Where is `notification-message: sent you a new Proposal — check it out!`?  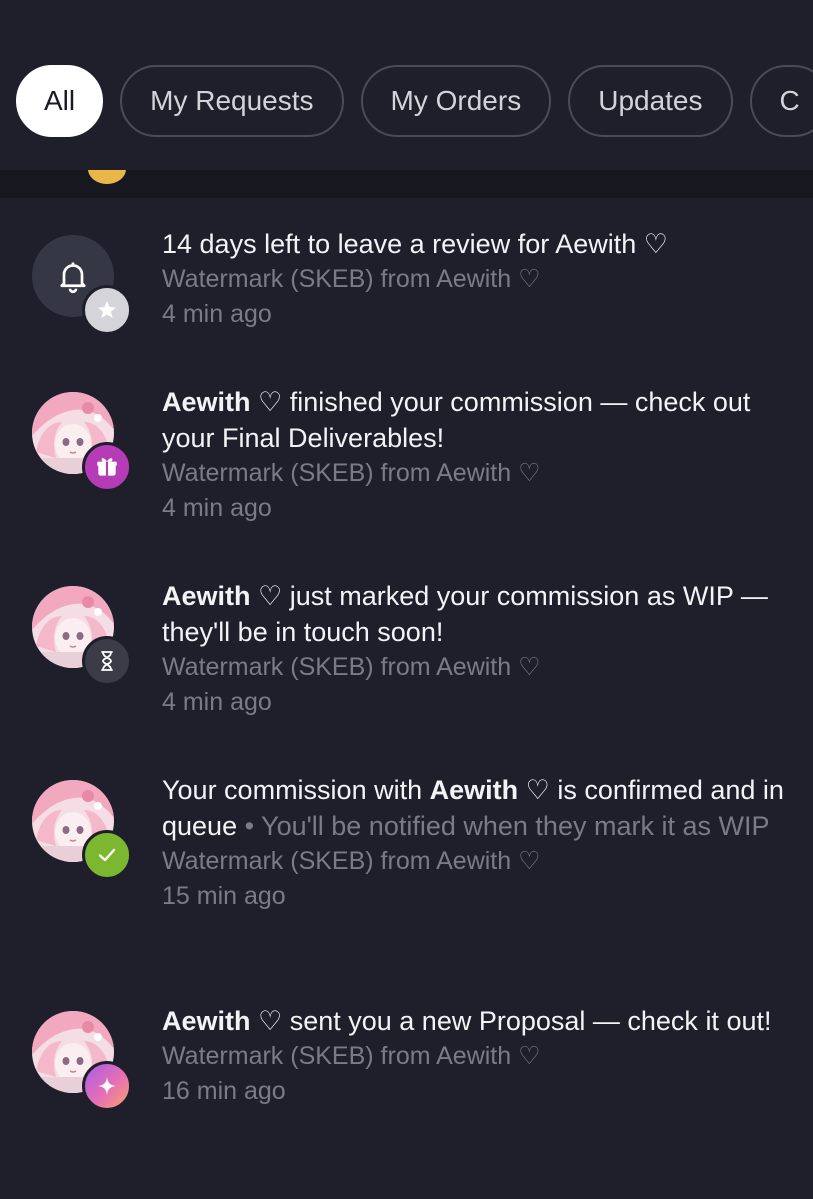 notification-message: sent you a new Proposal — check it out! is located at coordinates (527, 1021).